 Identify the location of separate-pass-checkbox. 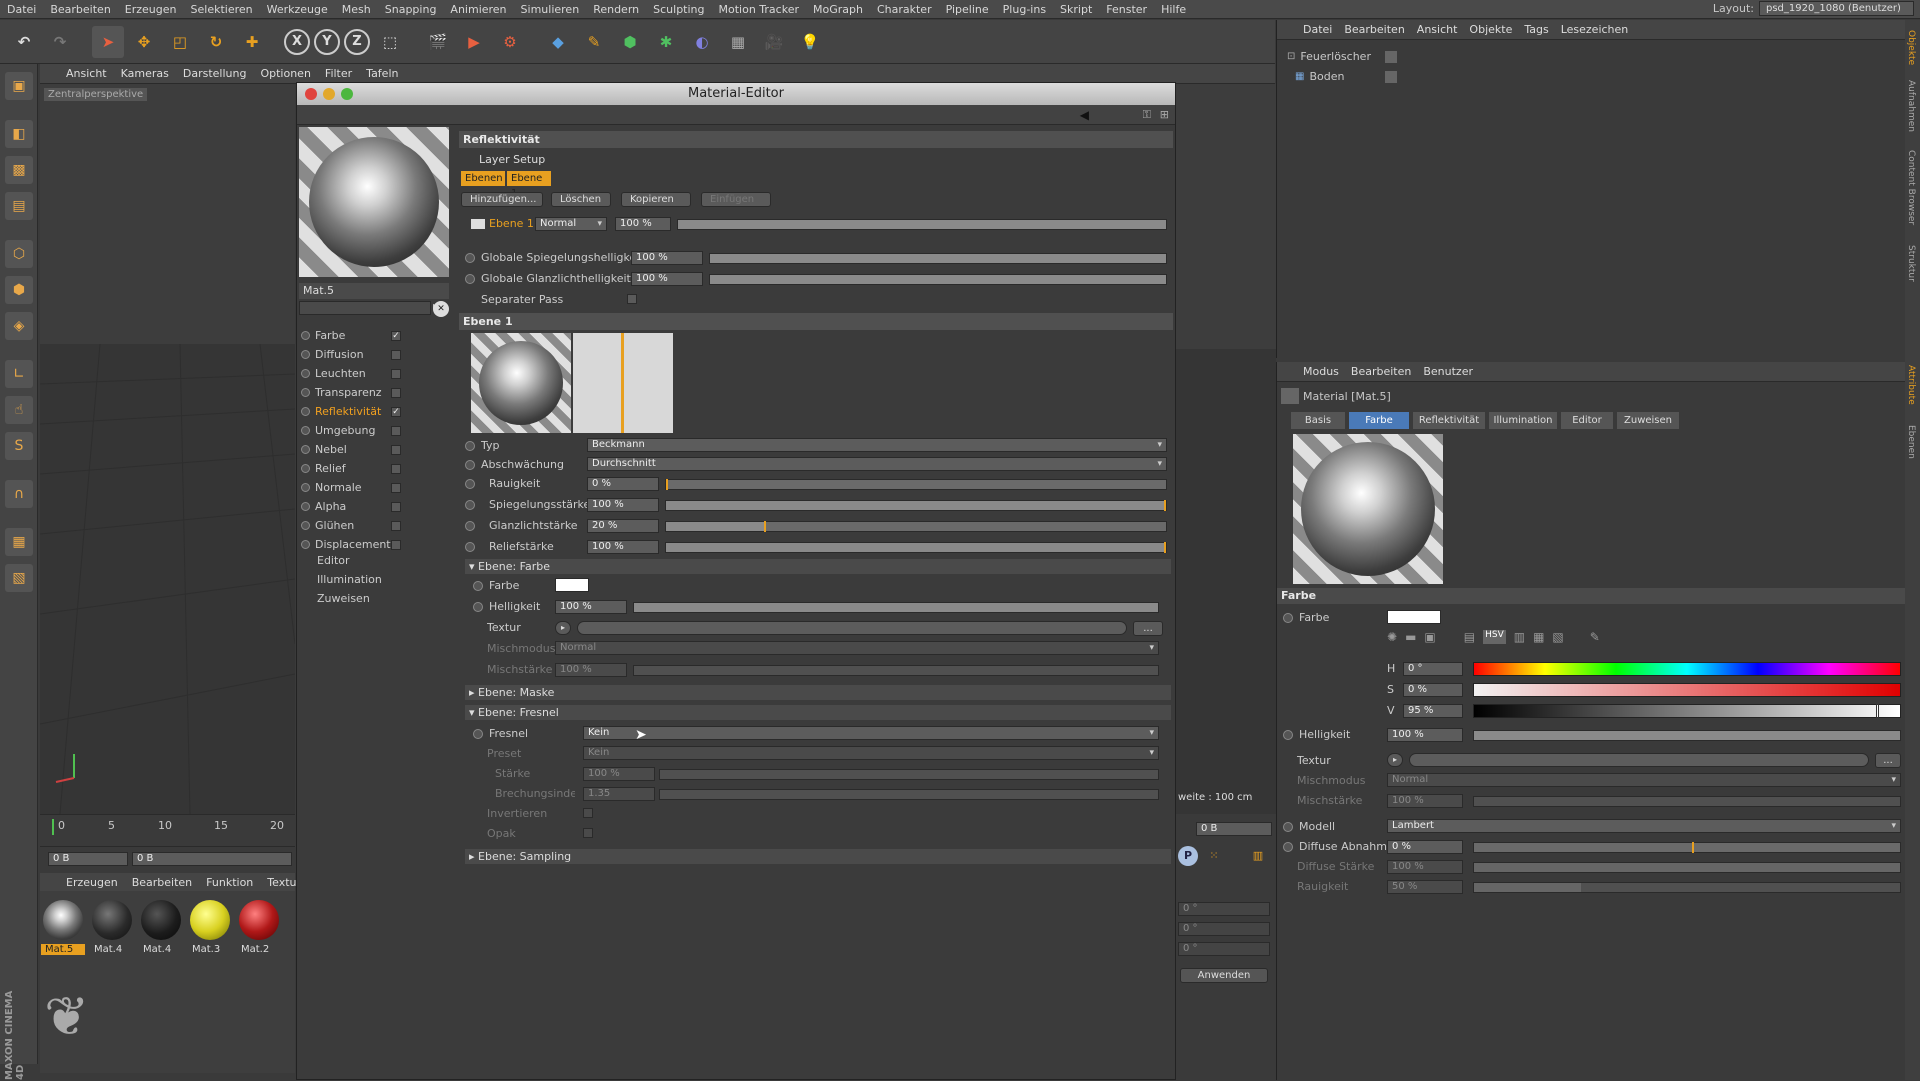
(632, 299).